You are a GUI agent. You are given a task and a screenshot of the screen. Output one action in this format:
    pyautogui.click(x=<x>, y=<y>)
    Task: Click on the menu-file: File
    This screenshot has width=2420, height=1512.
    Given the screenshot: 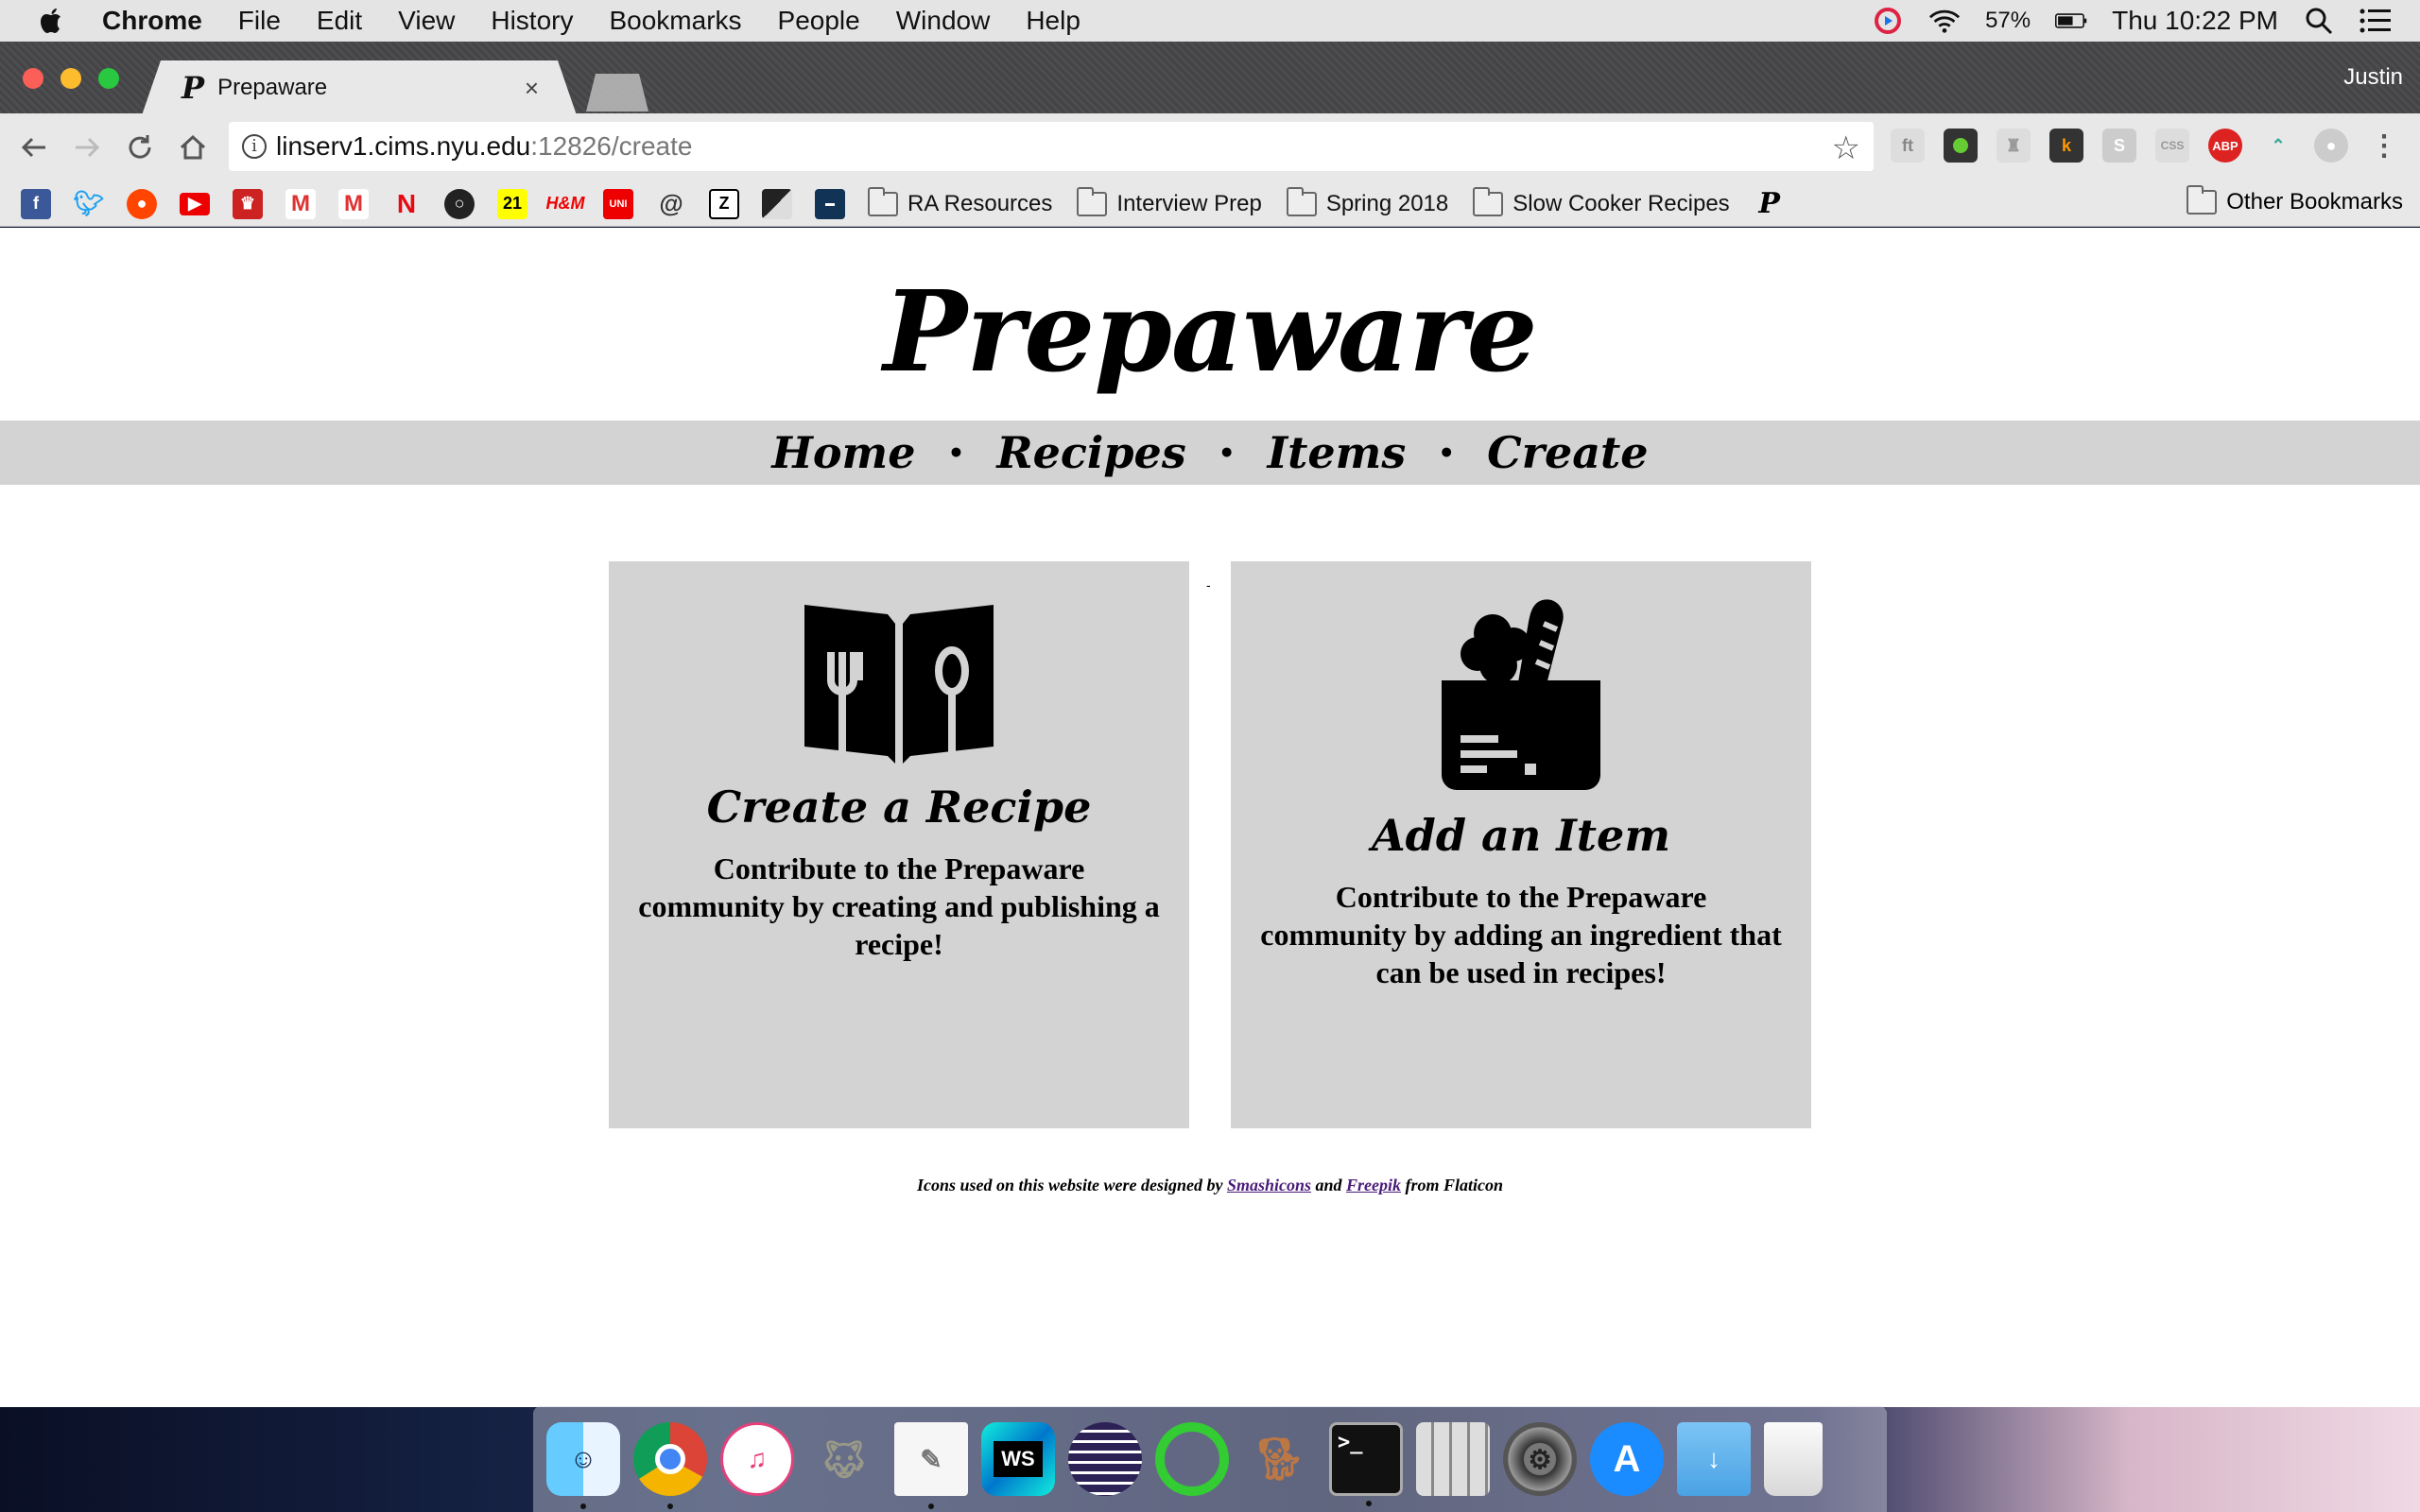 What is the action you would take?
    pyautogui.click(x=259, y=21)
    